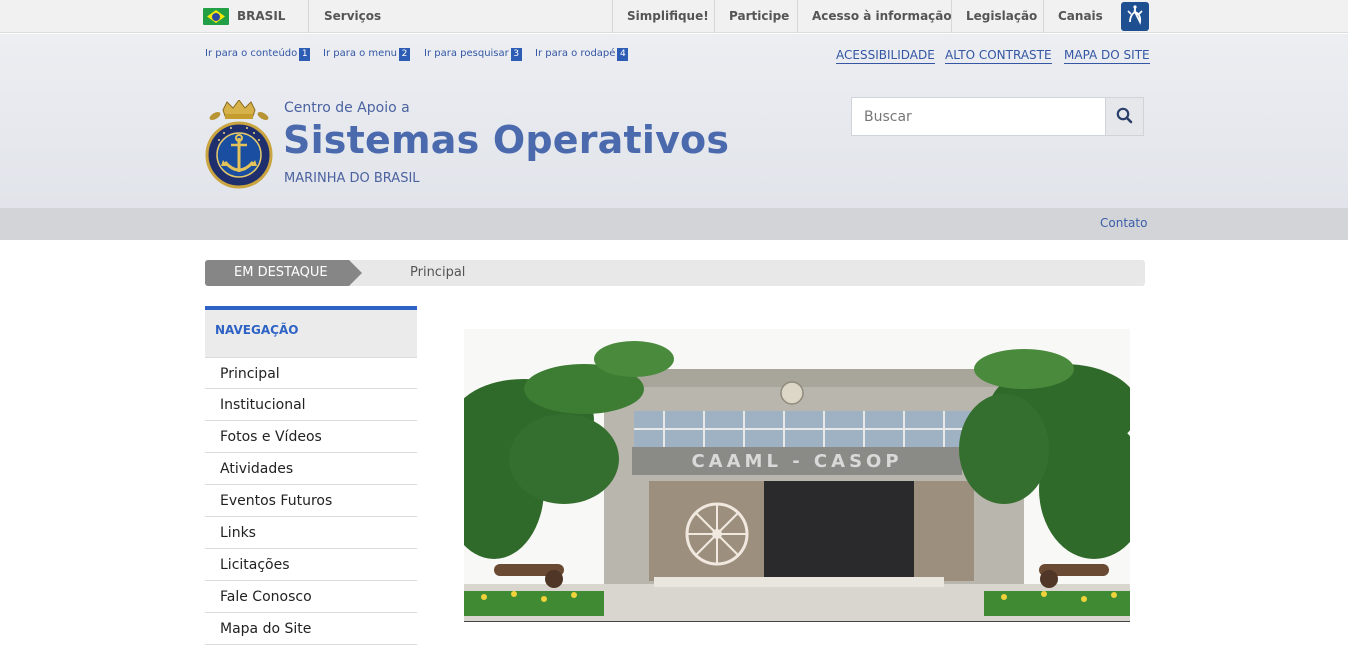 Image resolution: width=1348 pixels, height=645 pixels. I want to click on search-input, so click(979, 116).